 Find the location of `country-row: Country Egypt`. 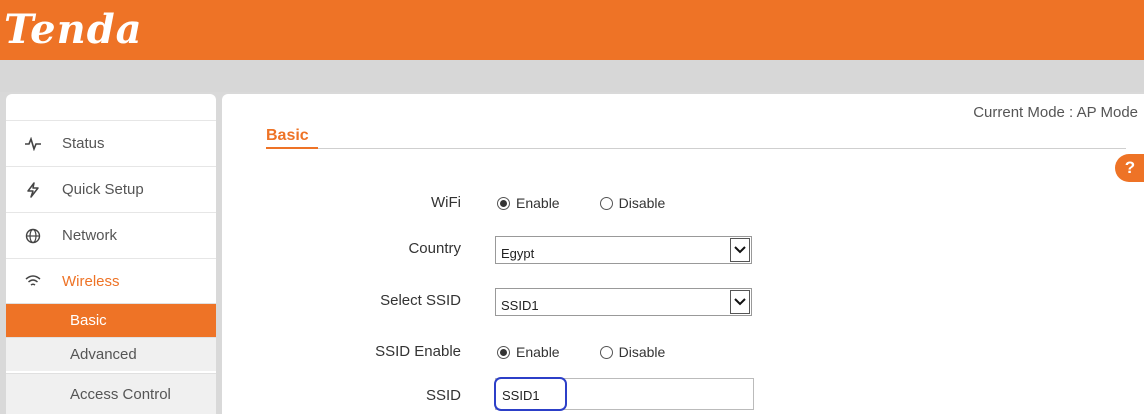

country-row: Country Egypt is located at coordinates (683, 249).